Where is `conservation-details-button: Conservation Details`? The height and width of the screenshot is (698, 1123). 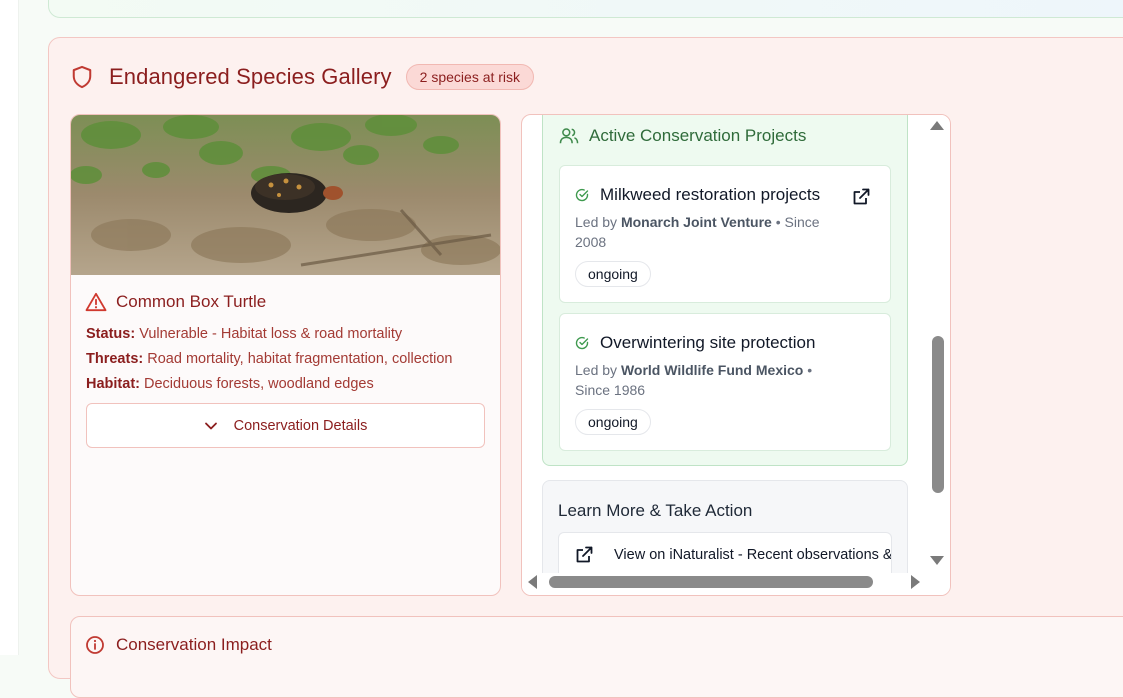 conservation-details-button: Conservation Details is located at coordinates (285, 425).